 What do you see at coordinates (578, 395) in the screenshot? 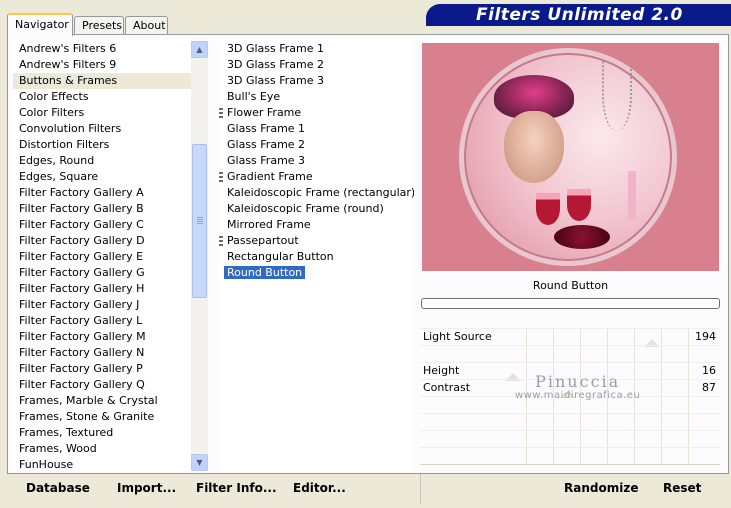
I see `watermark-url: www.maidiregrafica.eu` at bounding box center [578, 395].